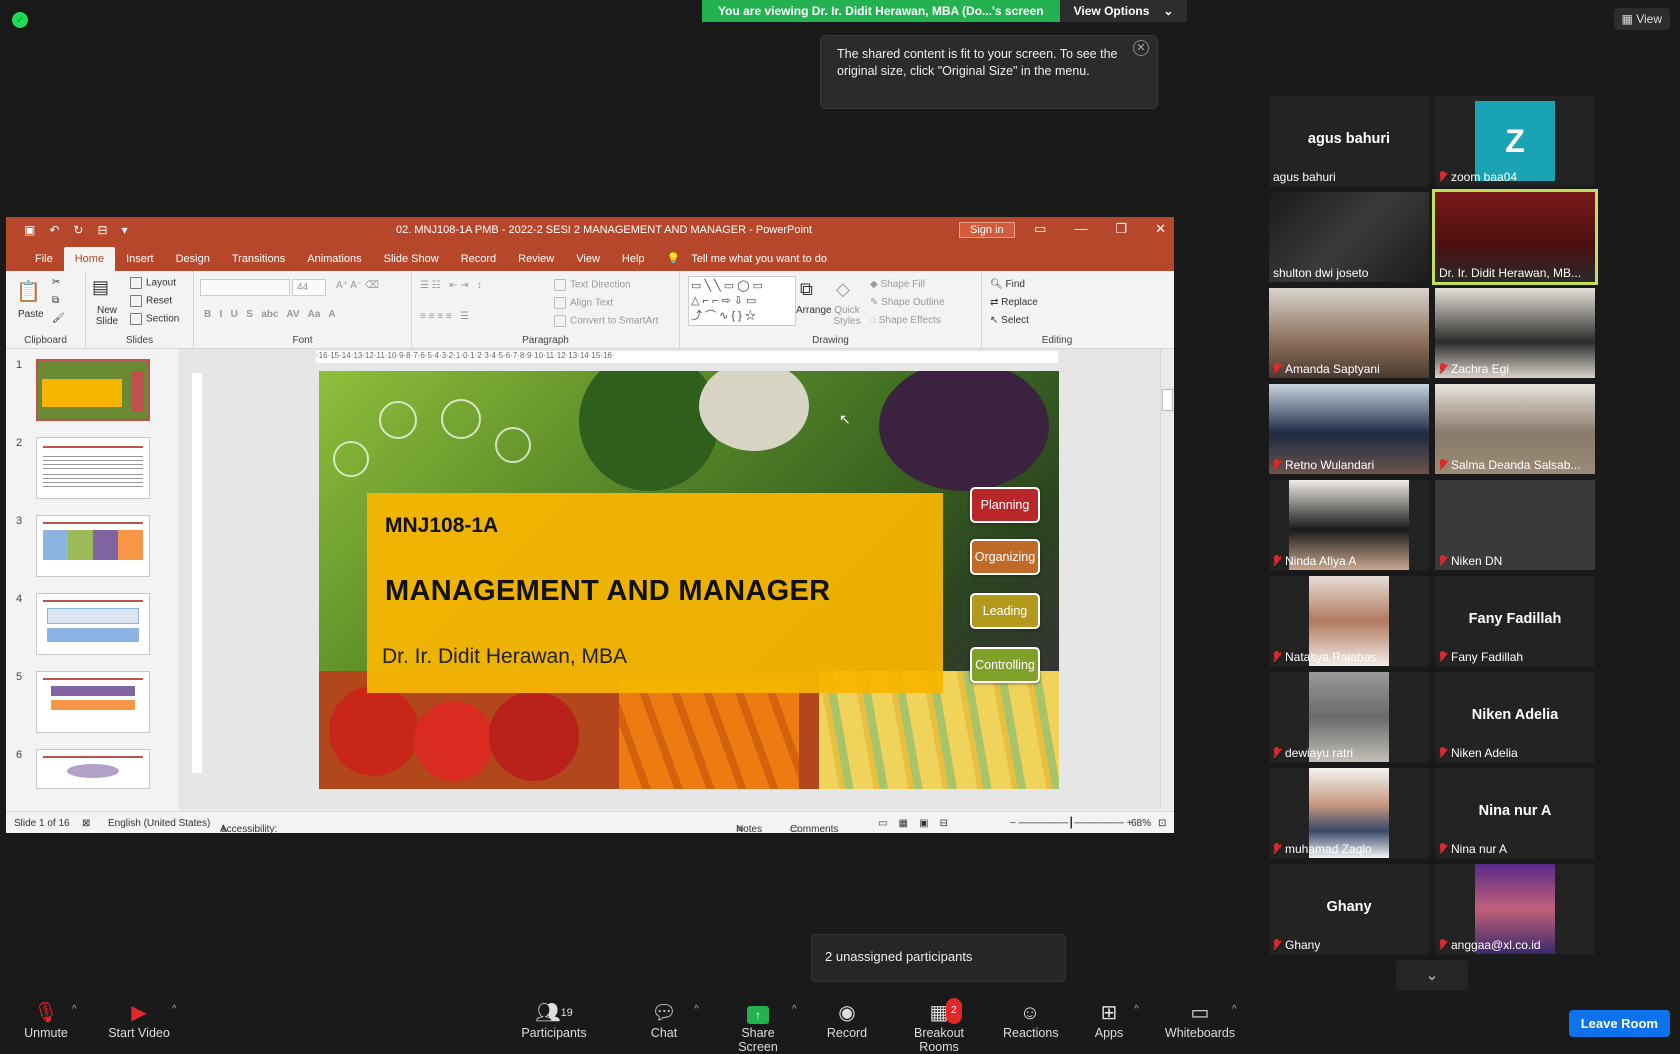 The height and width of the screenshot is (1054, 1680). Describe the element at coordinates (806, 289) in the screenshot. I see `arrange-icon: ⧉` at that location.